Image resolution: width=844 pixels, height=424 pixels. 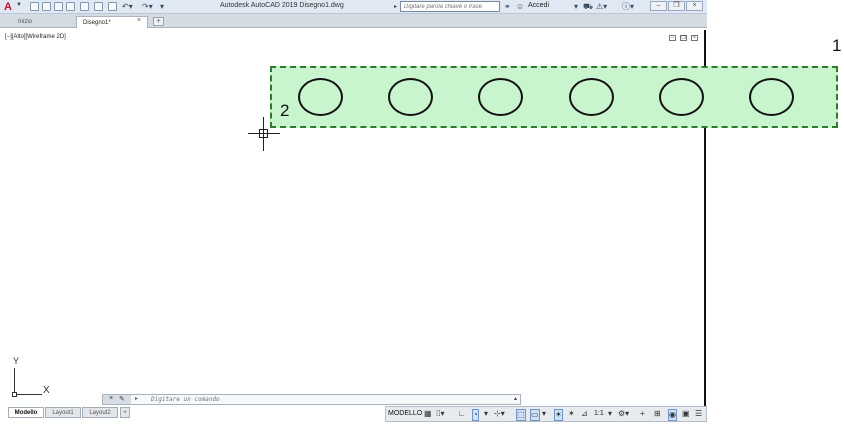 What do you see at coordinates (475, 415) in the screenshot?
I see `polar-icon: ◔` at bounding box center [475, 415].